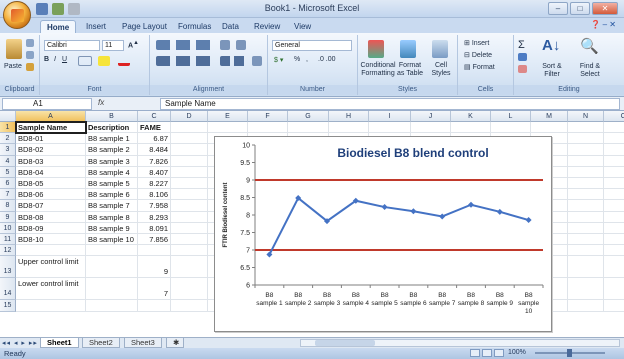 Image resolution: width=624 pixels, height=359 pixels. What do you see at coordinates (189, 116) in the screenshot?
I see `column-header-d: D` at bounding box center [189, 116].